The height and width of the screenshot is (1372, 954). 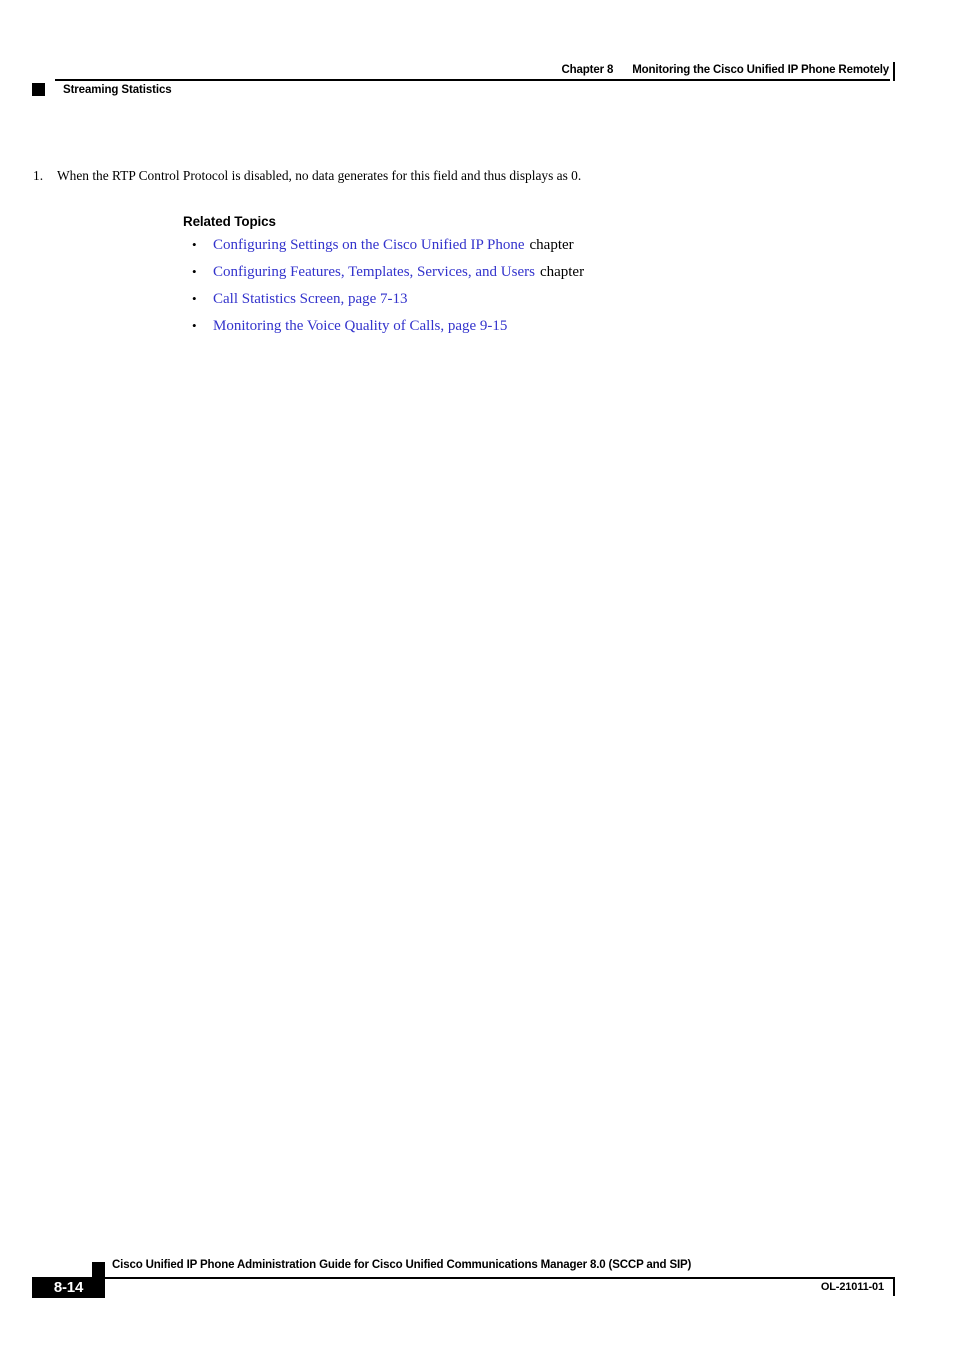 What do you see at coordinates (117, 89) in the screenshot?
I see `running-head-label: Streaming Statistics` at bounding box center [117, 89].